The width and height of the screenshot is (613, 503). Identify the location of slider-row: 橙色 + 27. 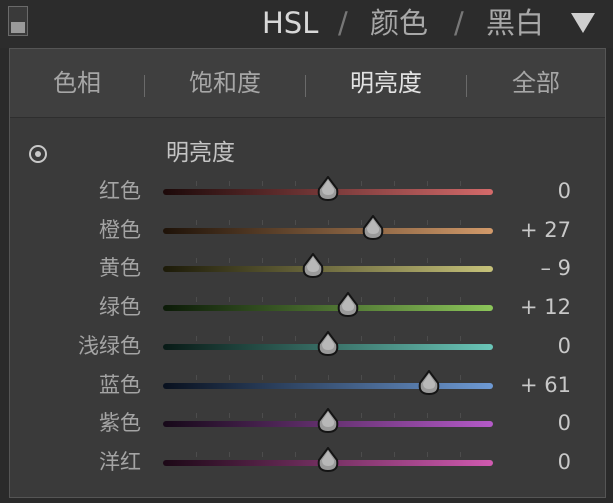
(307, 230).